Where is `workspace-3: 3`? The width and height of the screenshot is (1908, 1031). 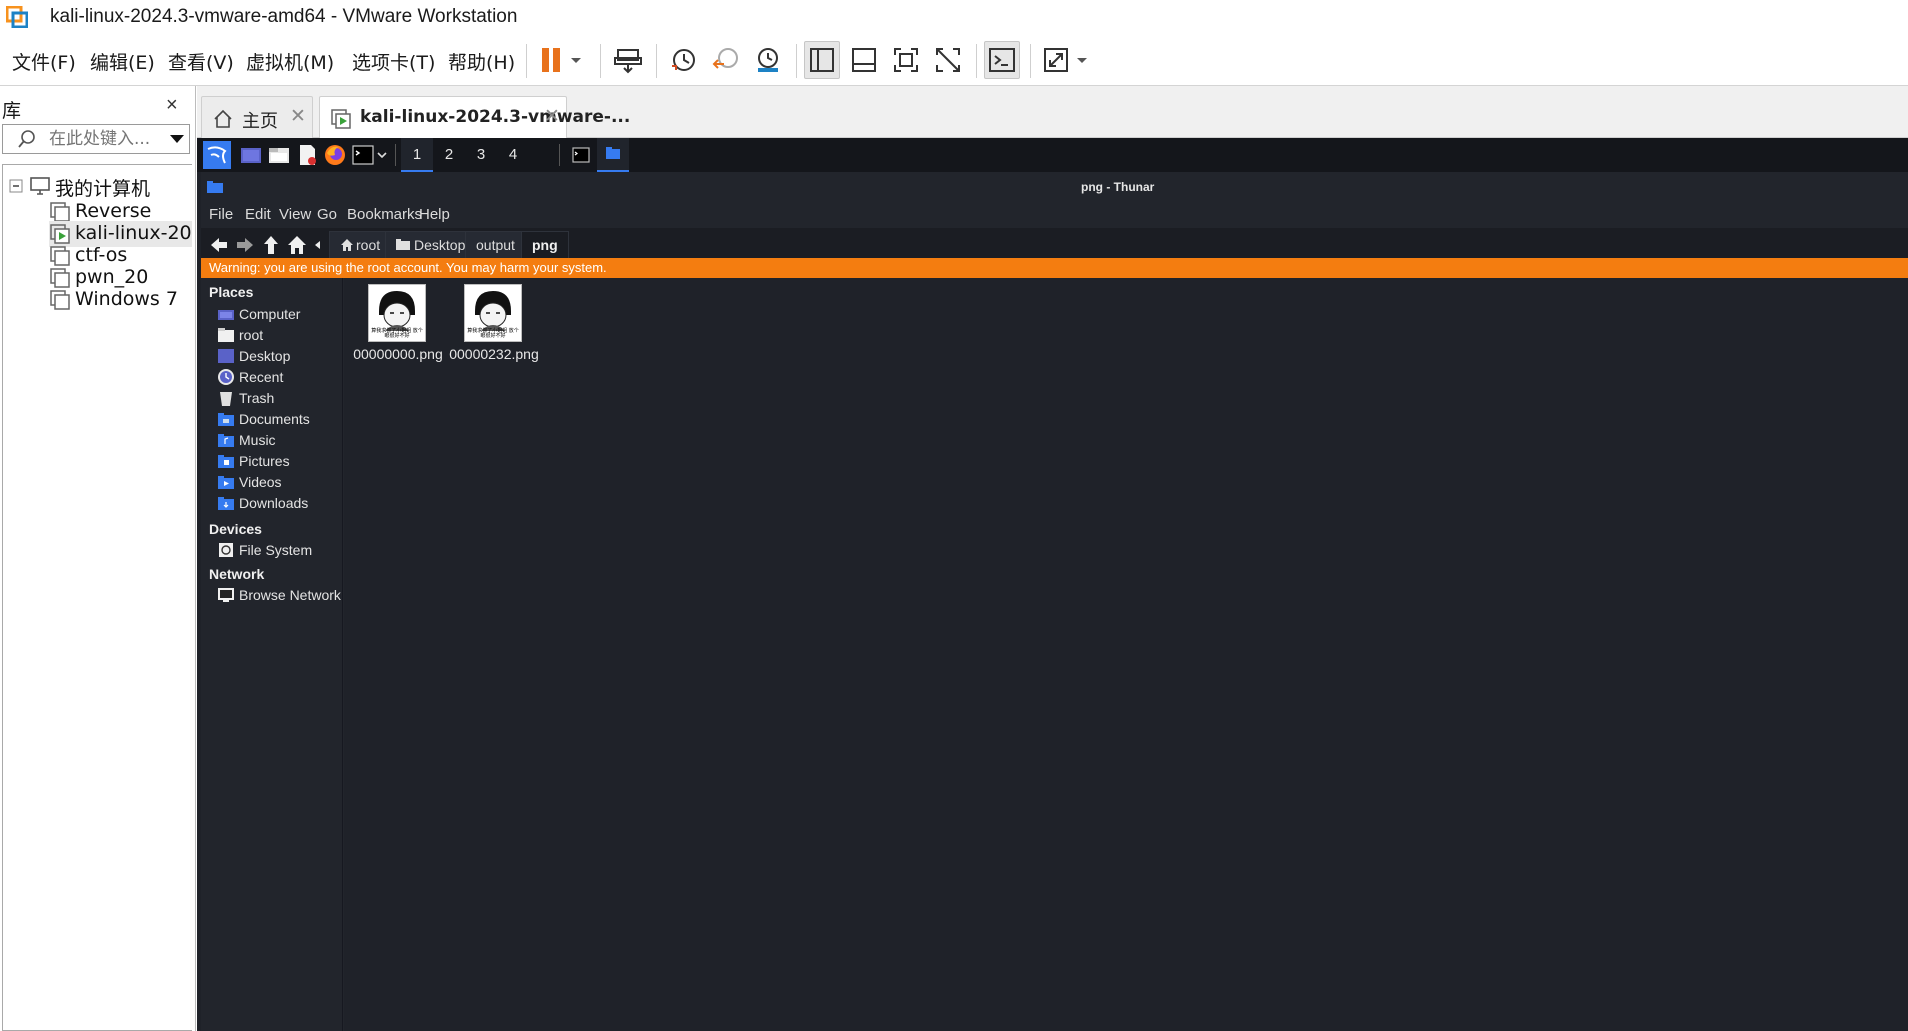
workspace-3: 3 is located at coordinates (481, 155).